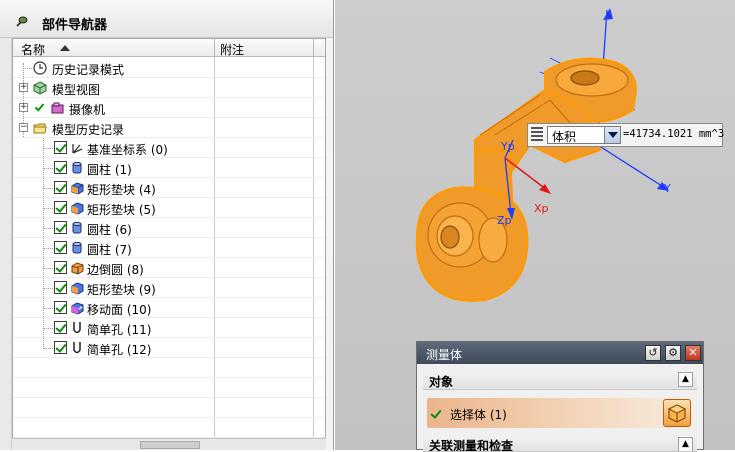 The width and height of the screenshot is (735, 452). I want to click on tree-item-label: 简单孔 (12), so click(119, 350).